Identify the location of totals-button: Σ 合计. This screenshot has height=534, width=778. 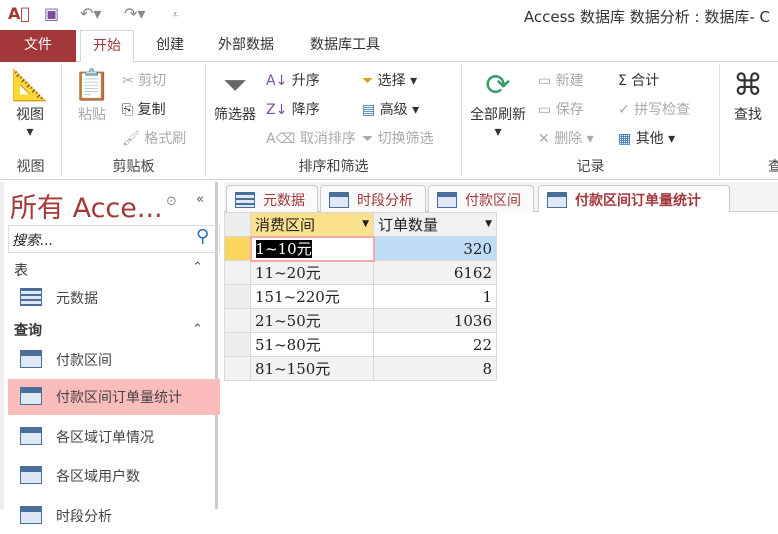
(638, 80).